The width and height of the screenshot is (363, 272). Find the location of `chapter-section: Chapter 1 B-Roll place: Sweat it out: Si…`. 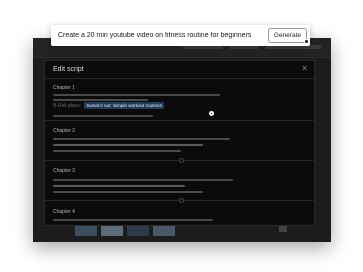

chapter-section: Chapter 1 B-Roll place: Sweat it out: Si… is located at coordinates (179, 100).